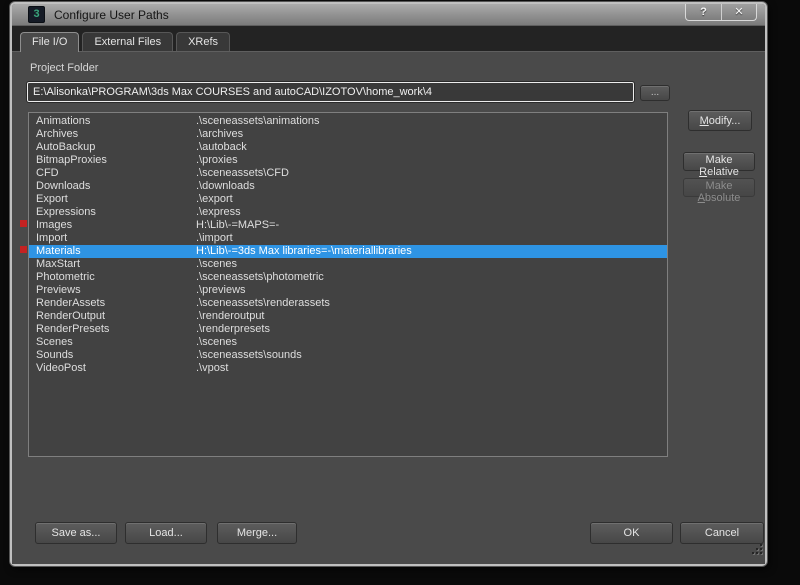  Describe the element at coordinates (348, 290) in the screenshot. I see `path-row: Previews .\previews` at that location.